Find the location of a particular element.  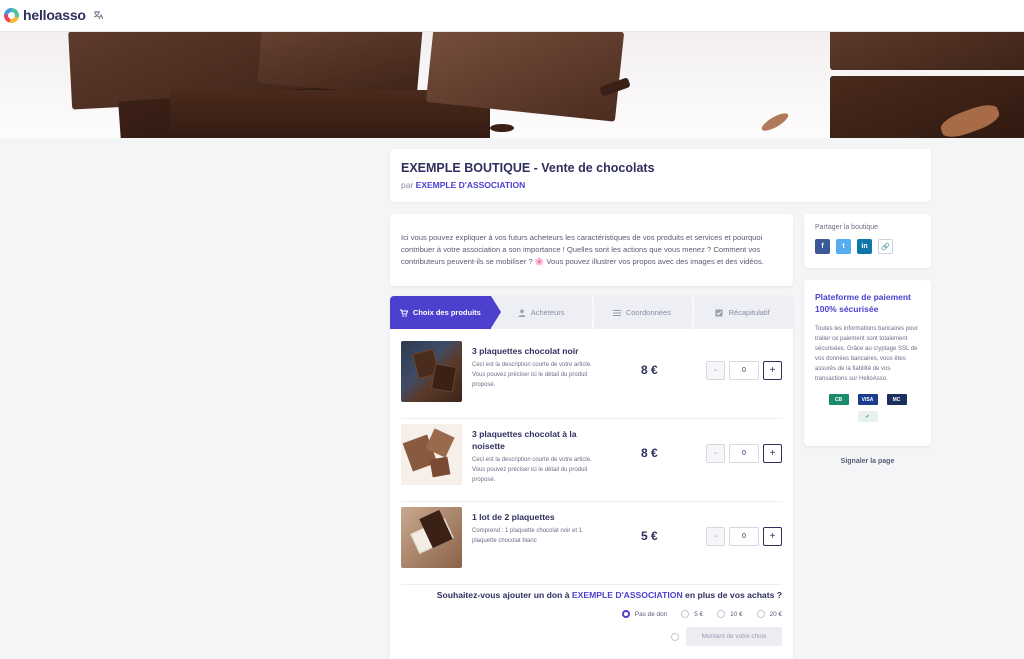

option-label: Pas de don is located at coordinates (651, 614).